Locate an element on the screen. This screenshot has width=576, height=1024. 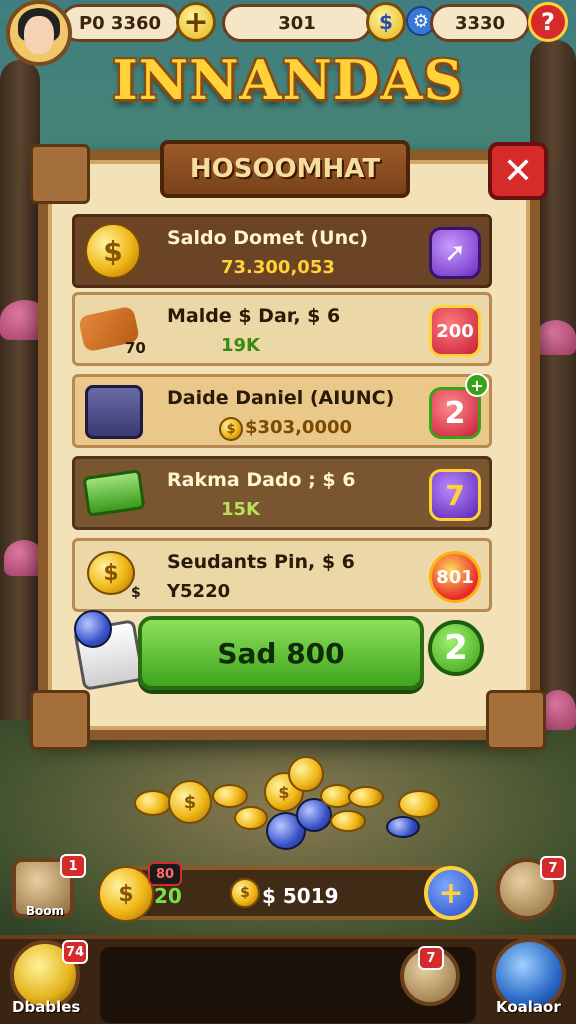
row-value: 15K is located at coordinates (240, 509).